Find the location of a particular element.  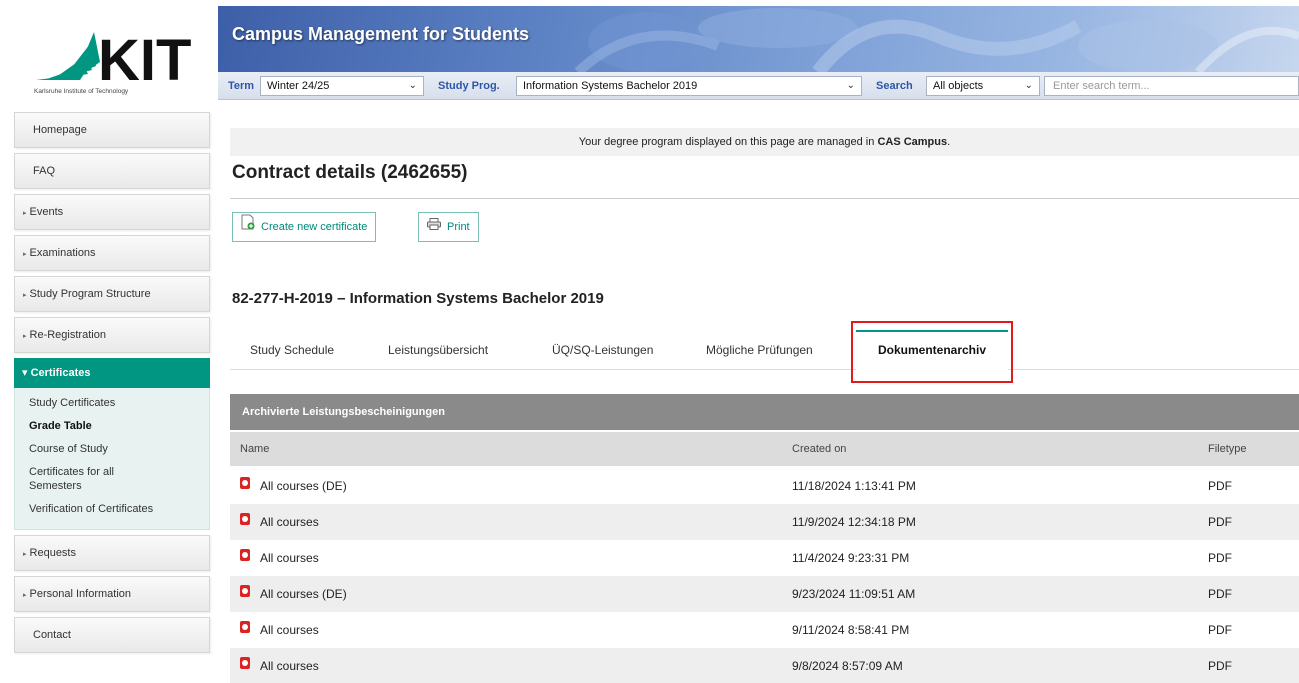

study-prog-label: Study Prog. is located at coordinates (469, 86).